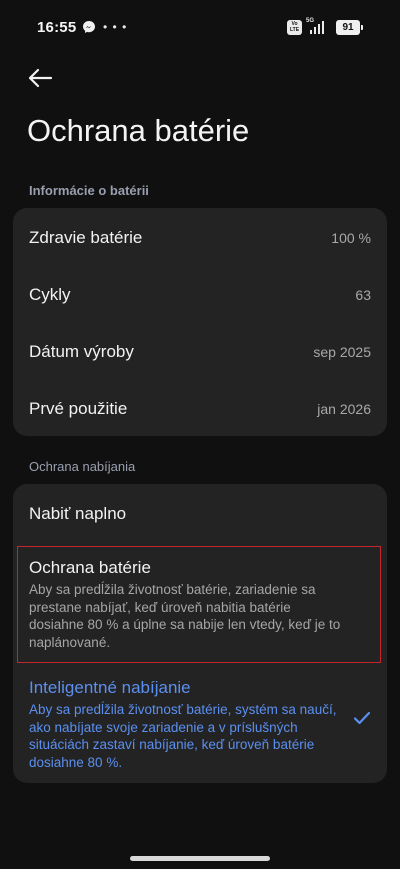 This screenshot has height=869, width=400. Describe the element at coordinates (349, 27) in the screenshot. I see `battery-icon: 91` at that location.